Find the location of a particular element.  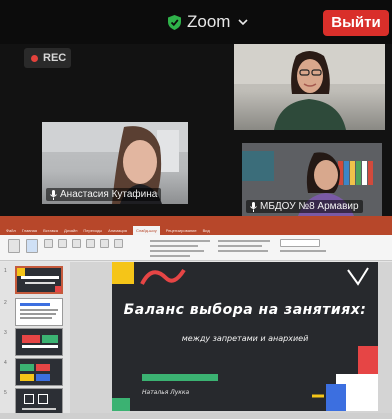

ribbon-tab: Главная is located at coordinates (29, 230).